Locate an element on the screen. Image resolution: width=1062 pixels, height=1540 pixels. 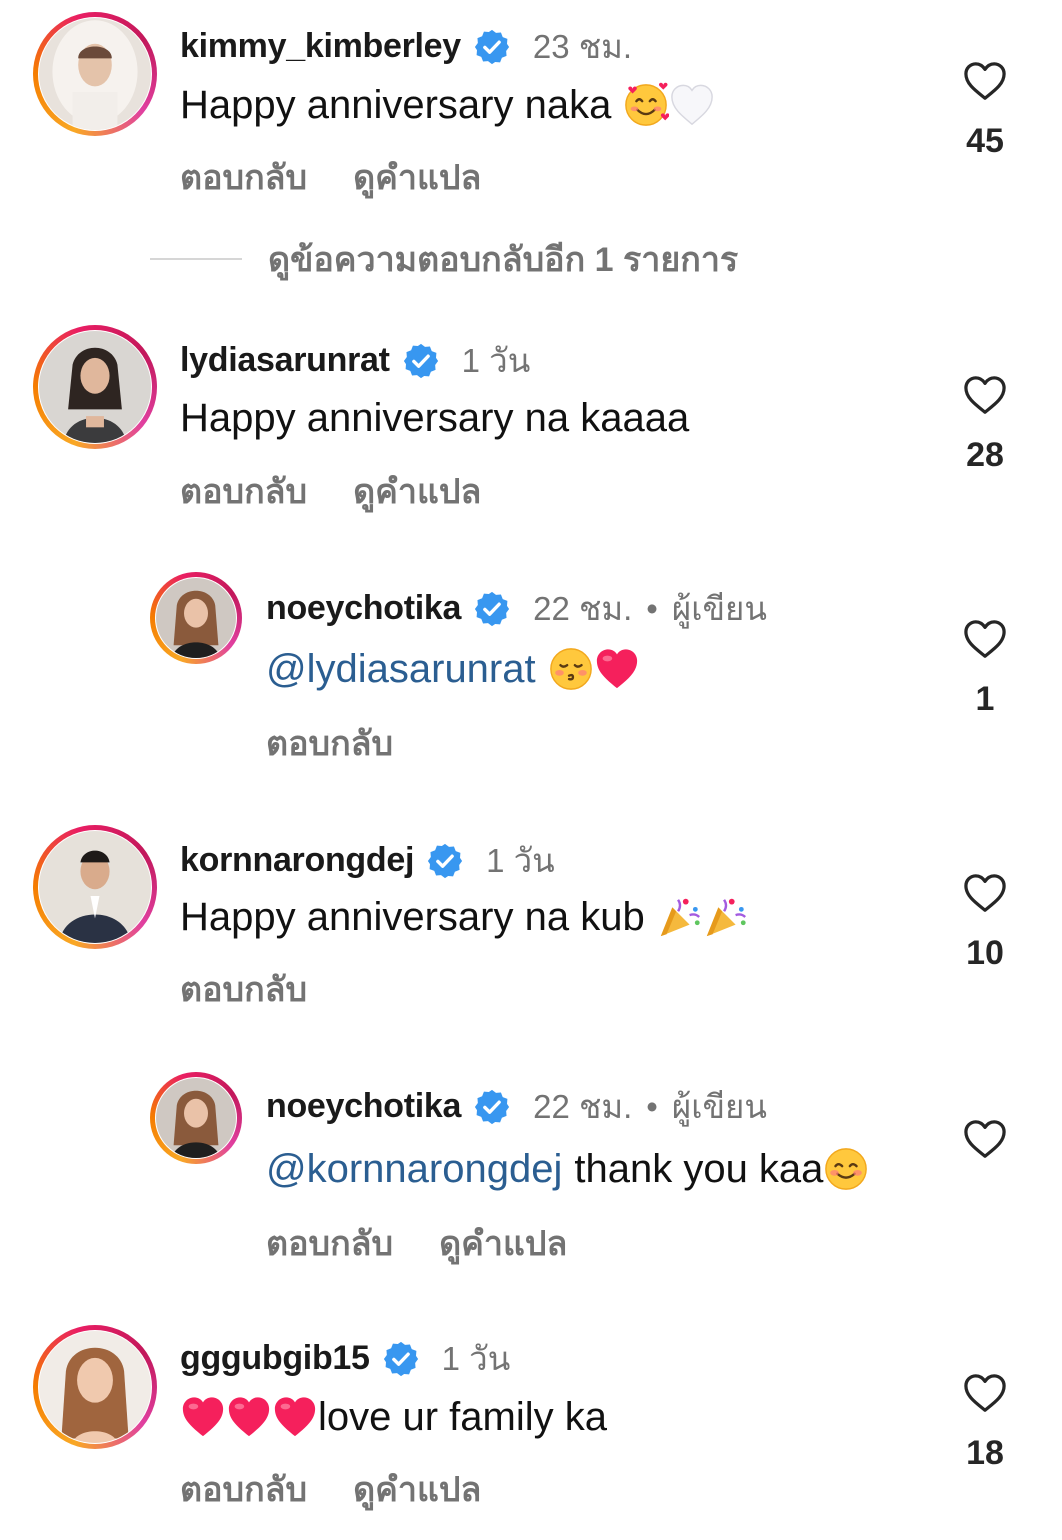
comment-text-row: Happy anniversary naka is located at coordinates (447, 105).